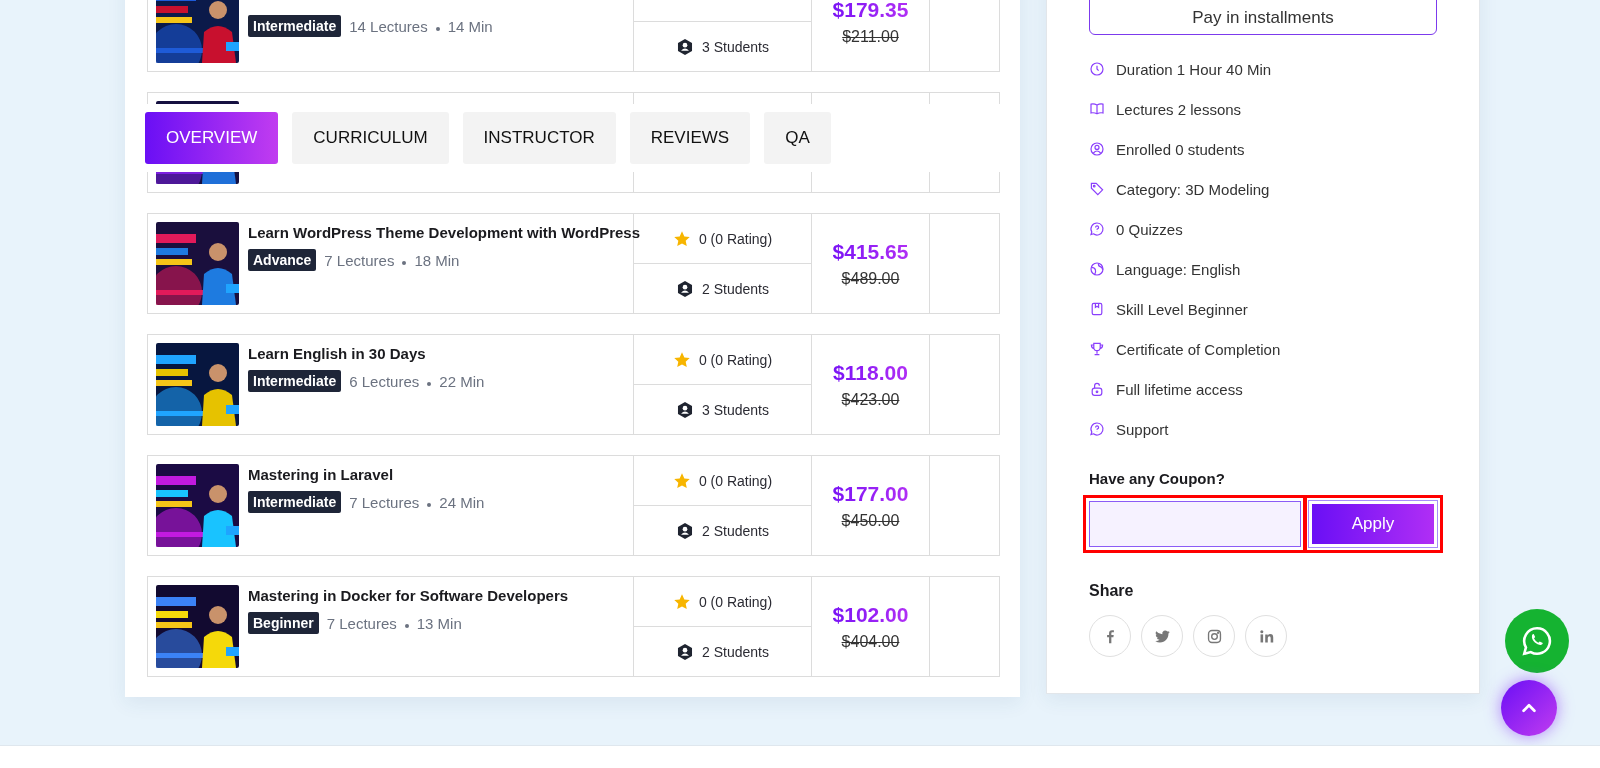 The height and width of the screenshot is (768, 1600). Describe the element at coordinates (1180, 149) in the screenshot. I see `feature-text: Enrolled 0 students` at that location.